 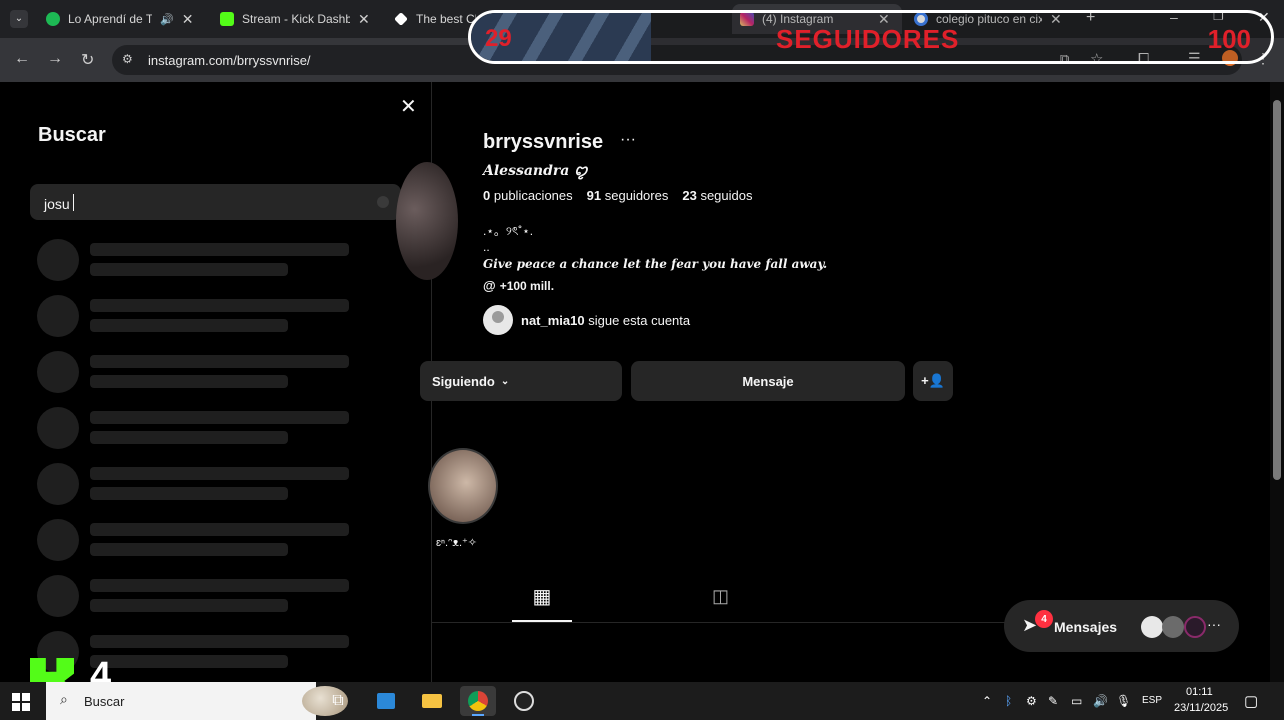 What do you see at coordinates (486, 247) in the screenshot?
I see `bio-line: ..` at bounding box center [486, 247].